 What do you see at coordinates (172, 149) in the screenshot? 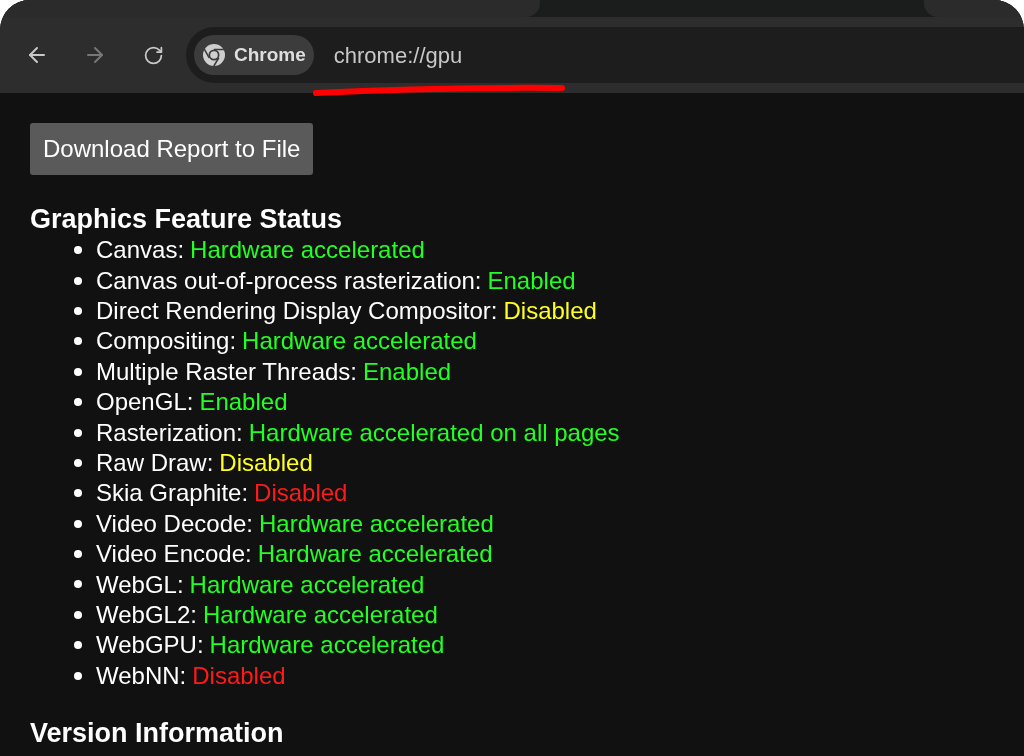
I see `download-report-button: Download Report to File` at bounding box center [172, 149].